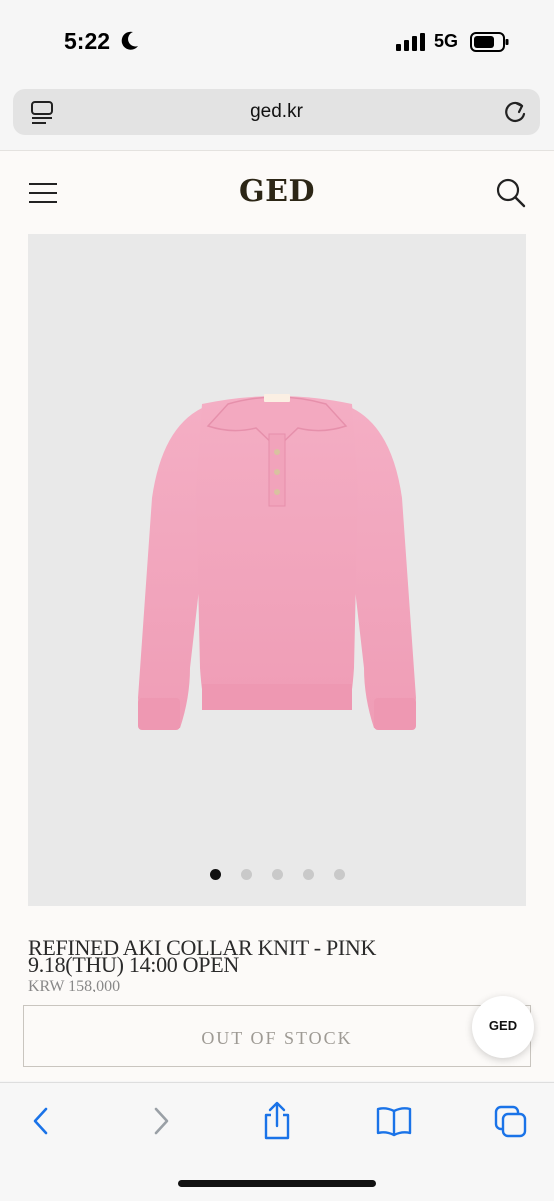 The image size is (554, 1201). I want to click on url-text: ged.kr, so click(276, 112).